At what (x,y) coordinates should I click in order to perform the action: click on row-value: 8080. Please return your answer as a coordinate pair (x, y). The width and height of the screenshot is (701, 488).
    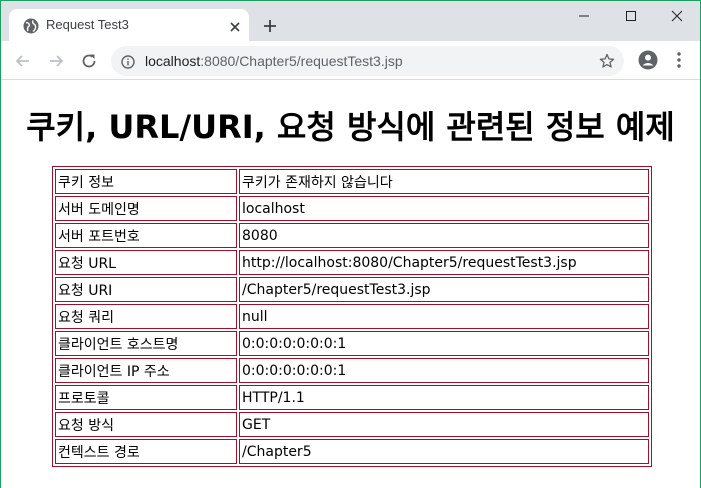
    Looking at the image, I should click on (444, 235).